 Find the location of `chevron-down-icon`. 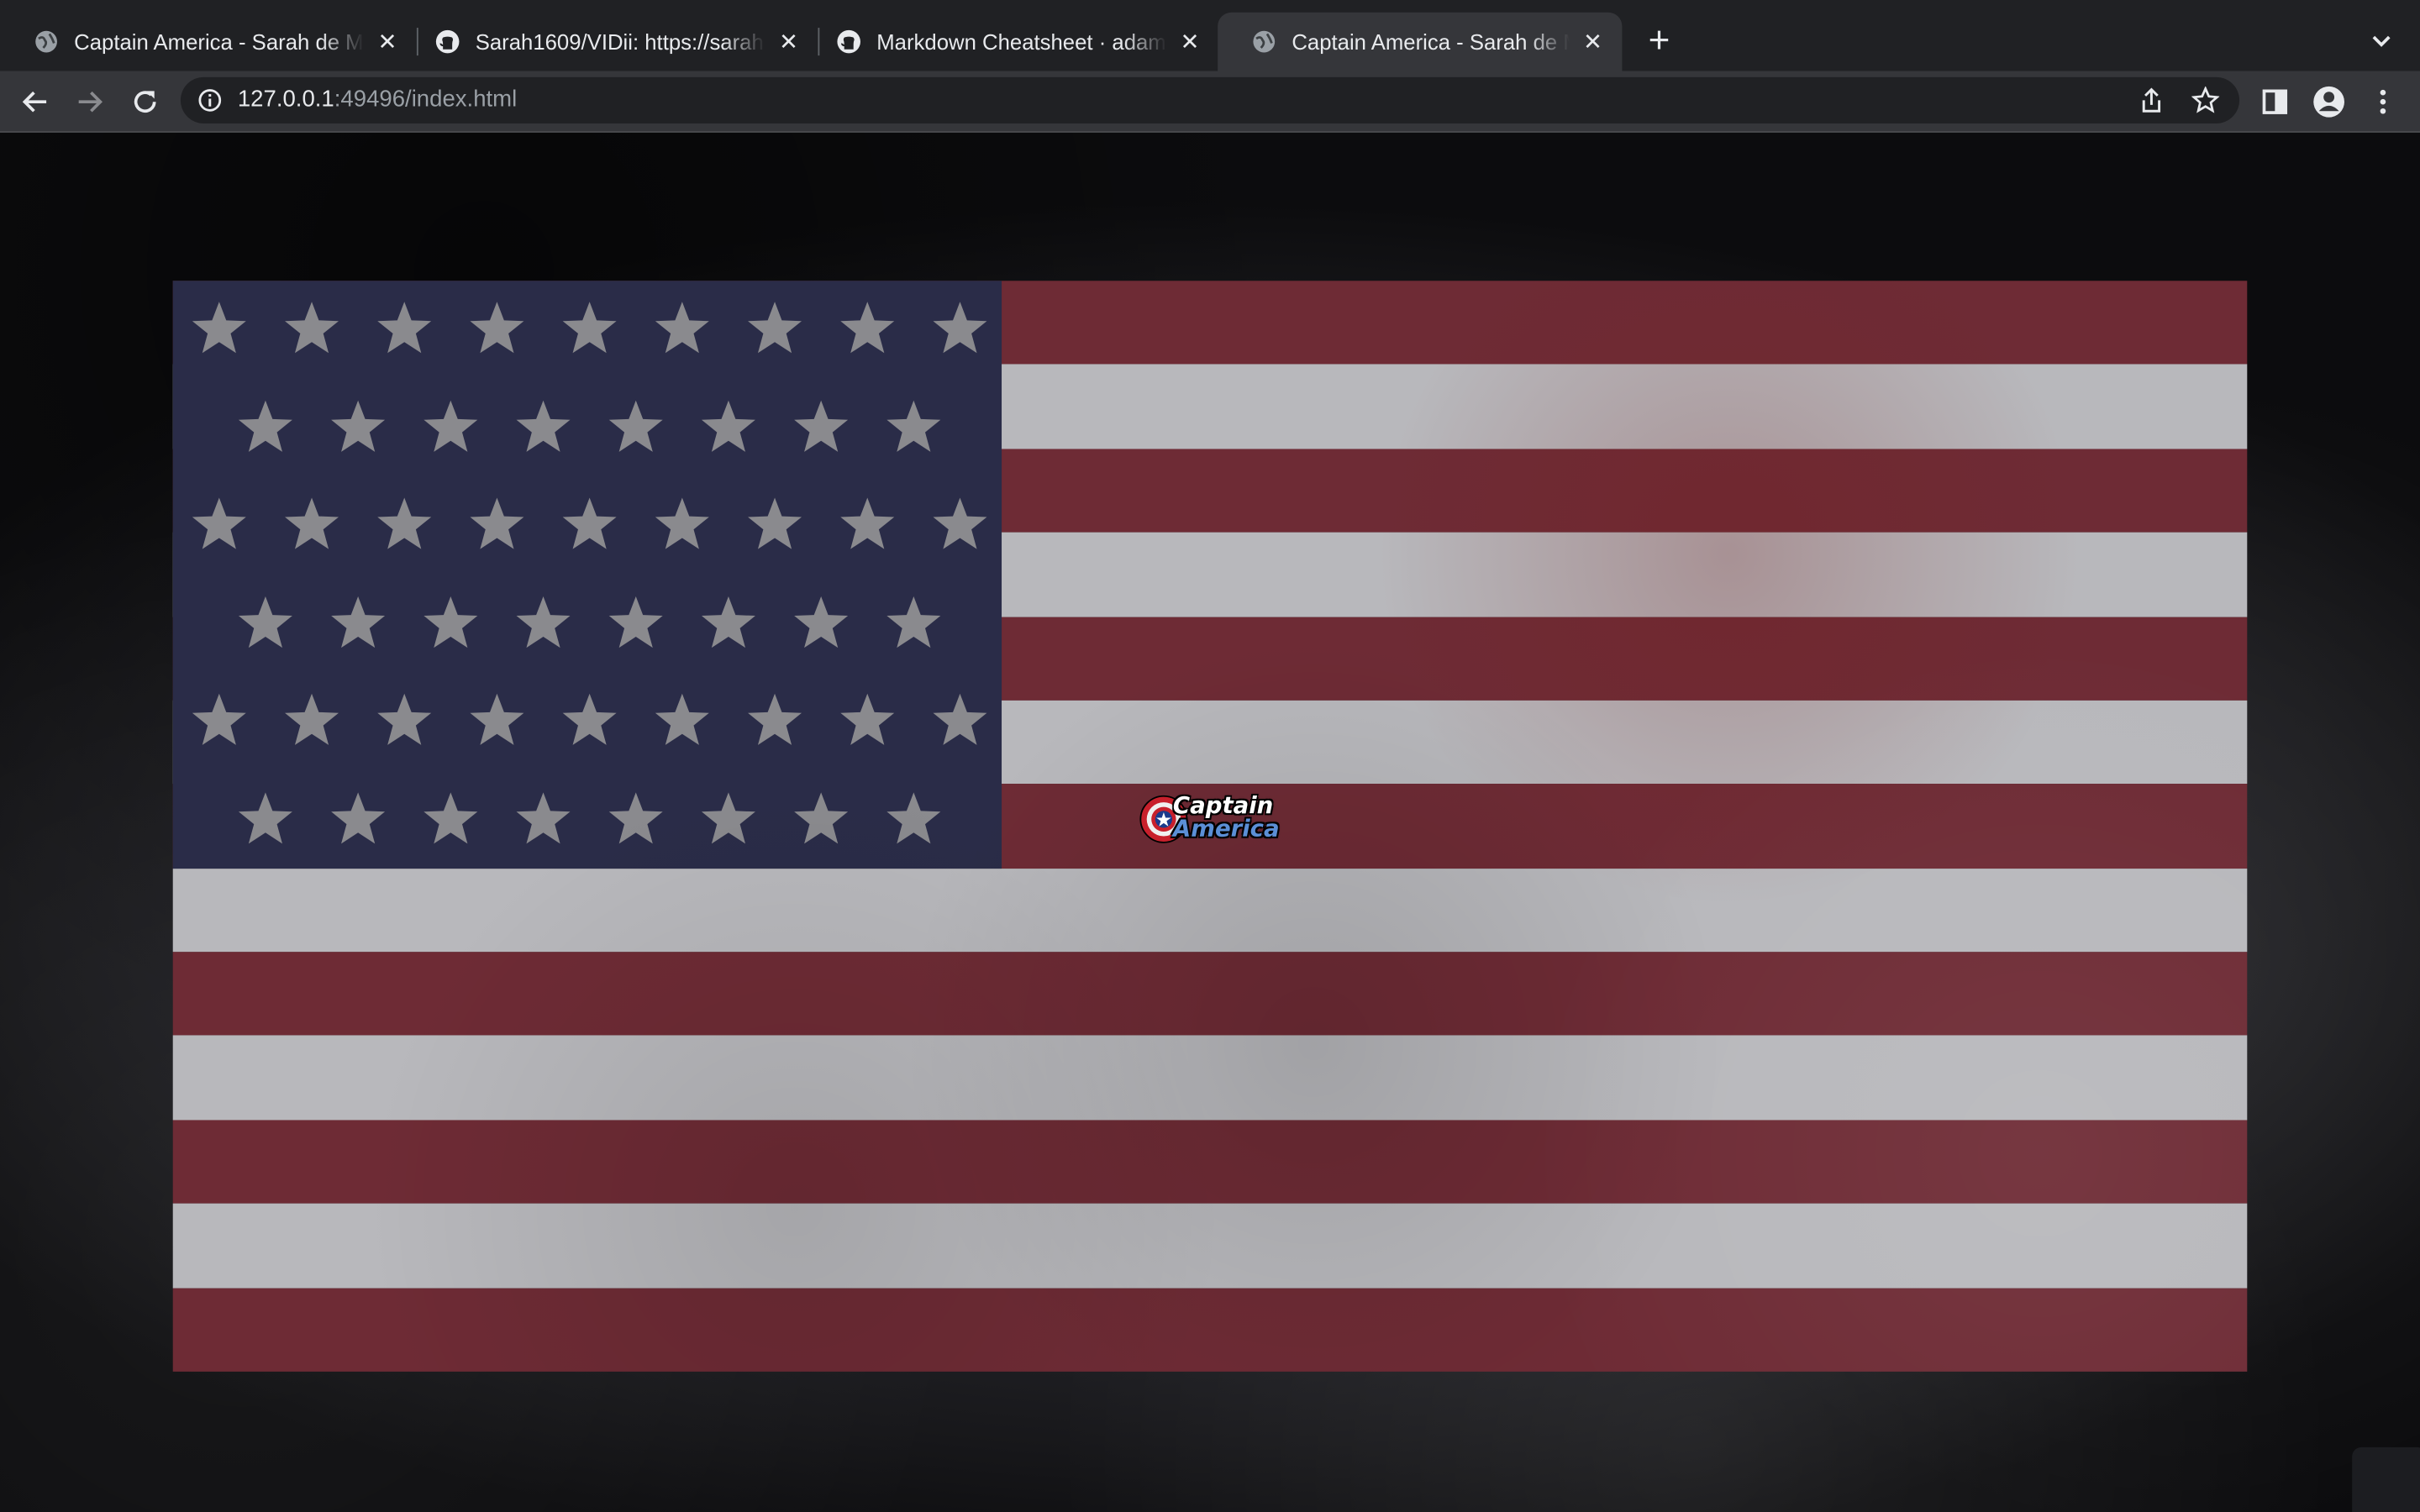

chevron-down-icon is located at coordinates (2382, 41).